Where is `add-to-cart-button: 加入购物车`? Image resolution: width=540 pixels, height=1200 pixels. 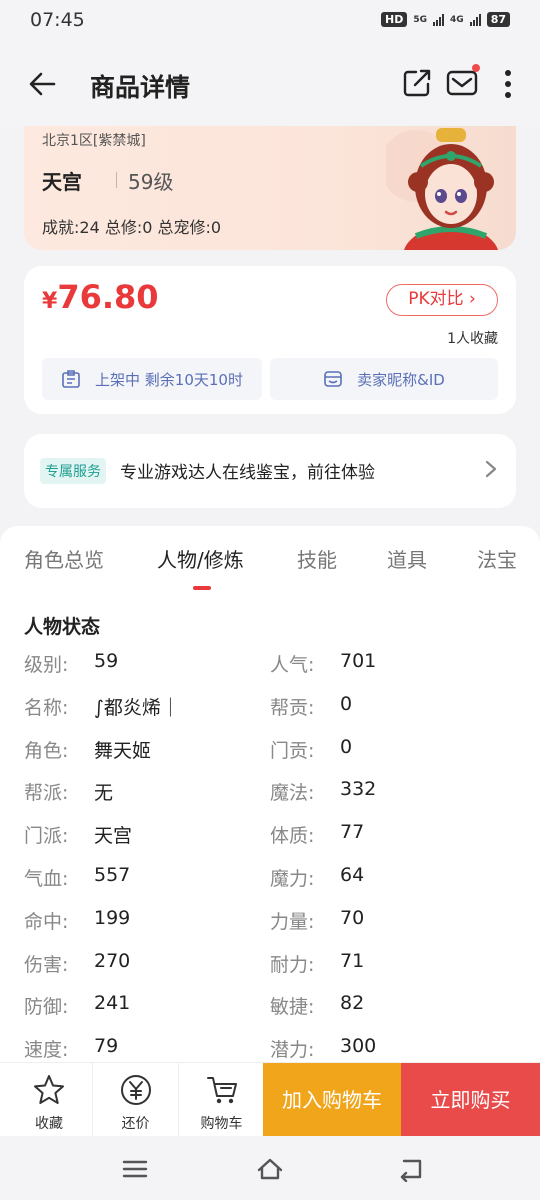
add-to-cart-button: 加入购物车 is located at coordinates (332, 1100).